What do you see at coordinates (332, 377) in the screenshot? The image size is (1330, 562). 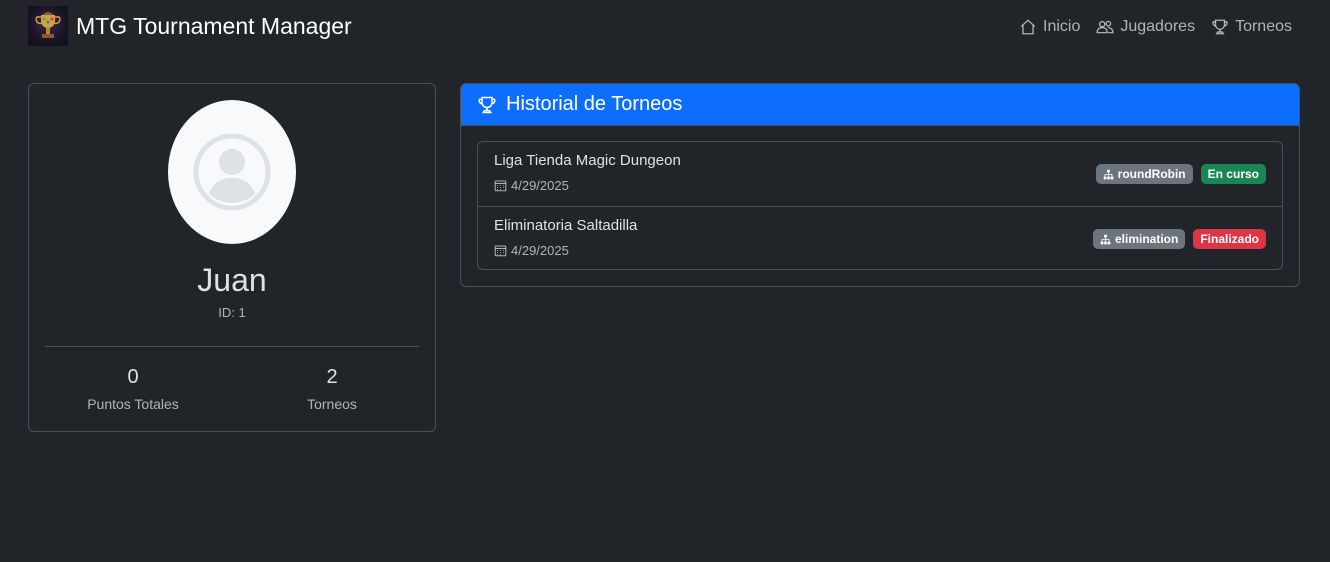 I see `stat-value: 2` at bounding box center [332, 377].